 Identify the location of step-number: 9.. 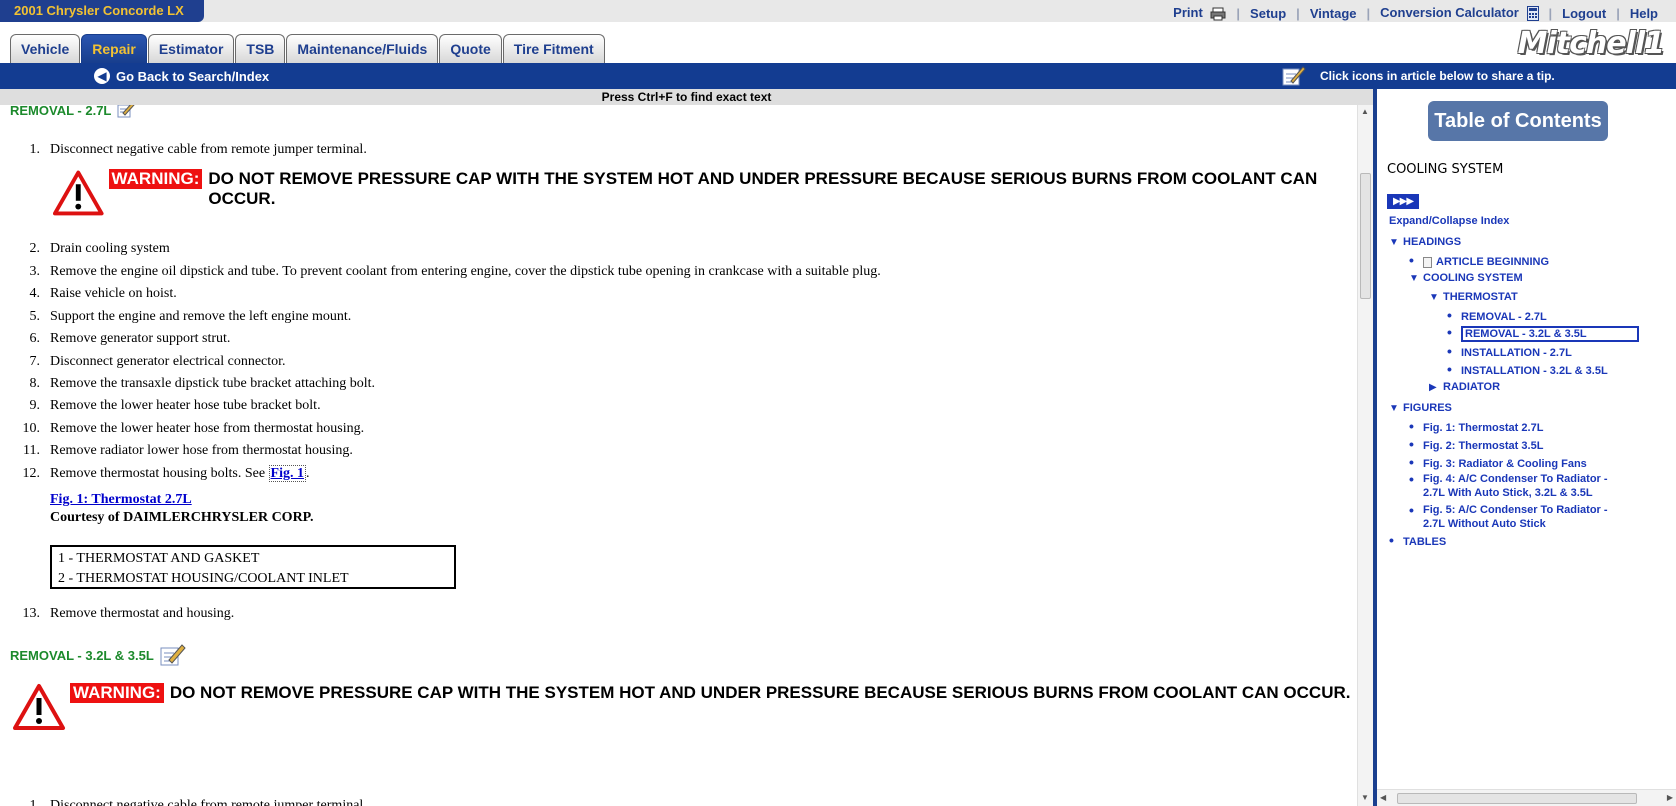
(35, 405).